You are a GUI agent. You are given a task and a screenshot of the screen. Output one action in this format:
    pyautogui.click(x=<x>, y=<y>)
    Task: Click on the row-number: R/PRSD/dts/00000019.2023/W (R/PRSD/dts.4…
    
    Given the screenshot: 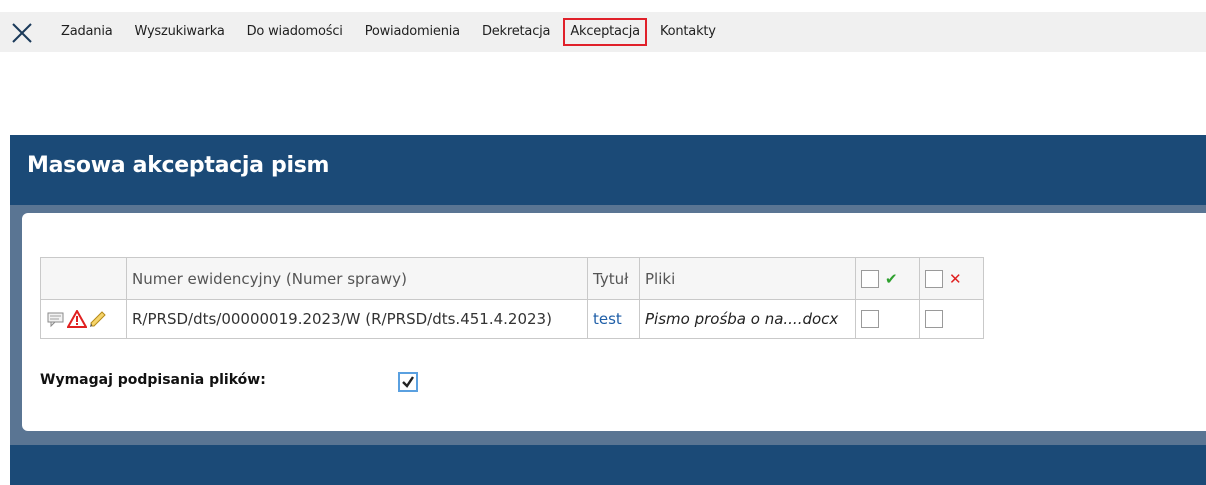 What is the action you would take?
    pyautogui.click(x=357, y=319)
    